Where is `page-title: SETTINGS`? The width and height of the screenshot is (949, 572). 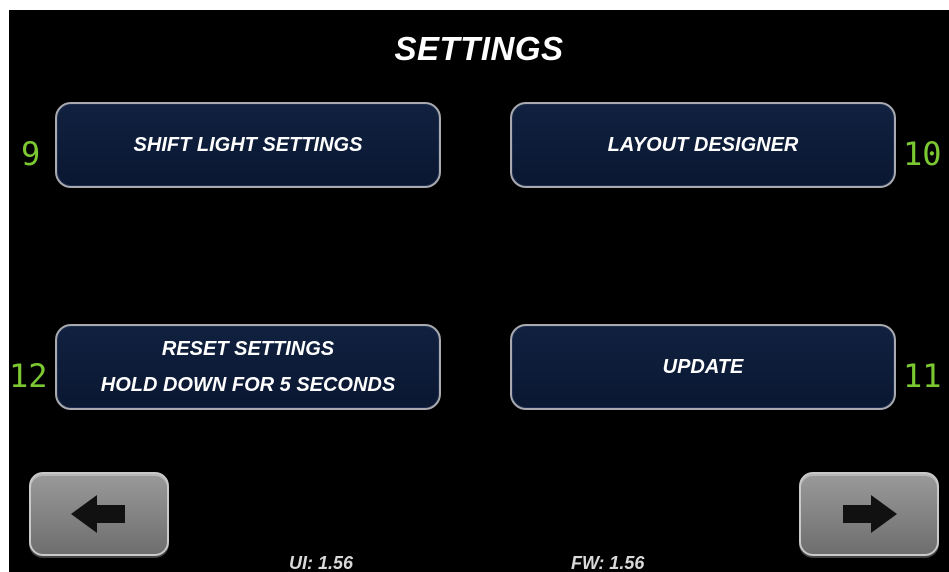
page-title: SETTINGS is located at coordinates (479, 48).